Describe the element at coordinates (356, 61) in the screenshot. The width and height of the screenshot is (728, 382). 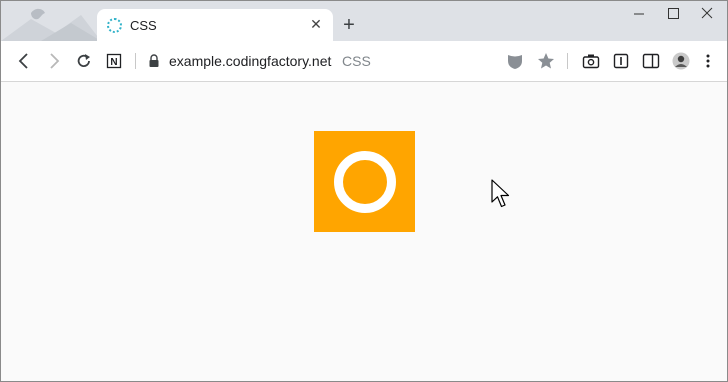
I see `url-page-title: CSS` at that location.